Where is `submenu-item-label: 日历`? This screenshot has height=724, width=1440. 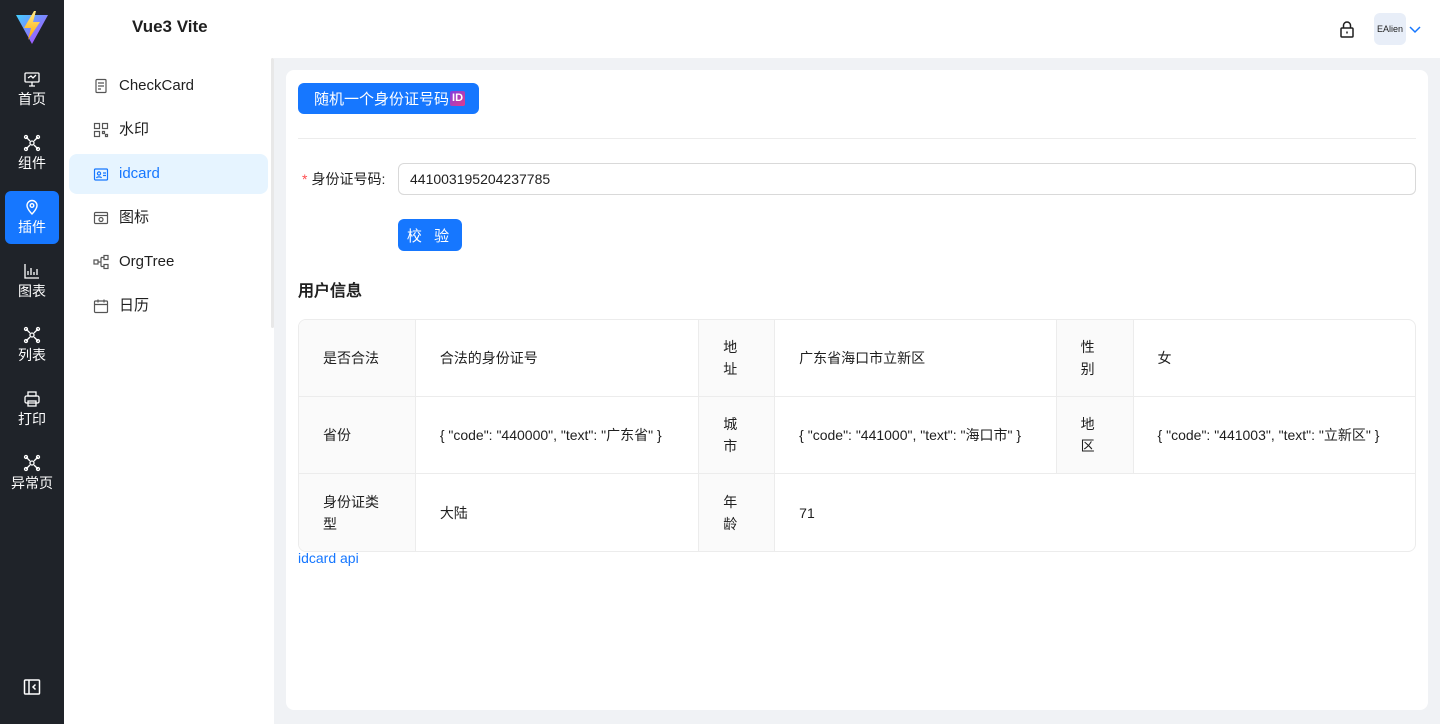
submenu-item-label: 日历 is located at coordinates (134, 305).